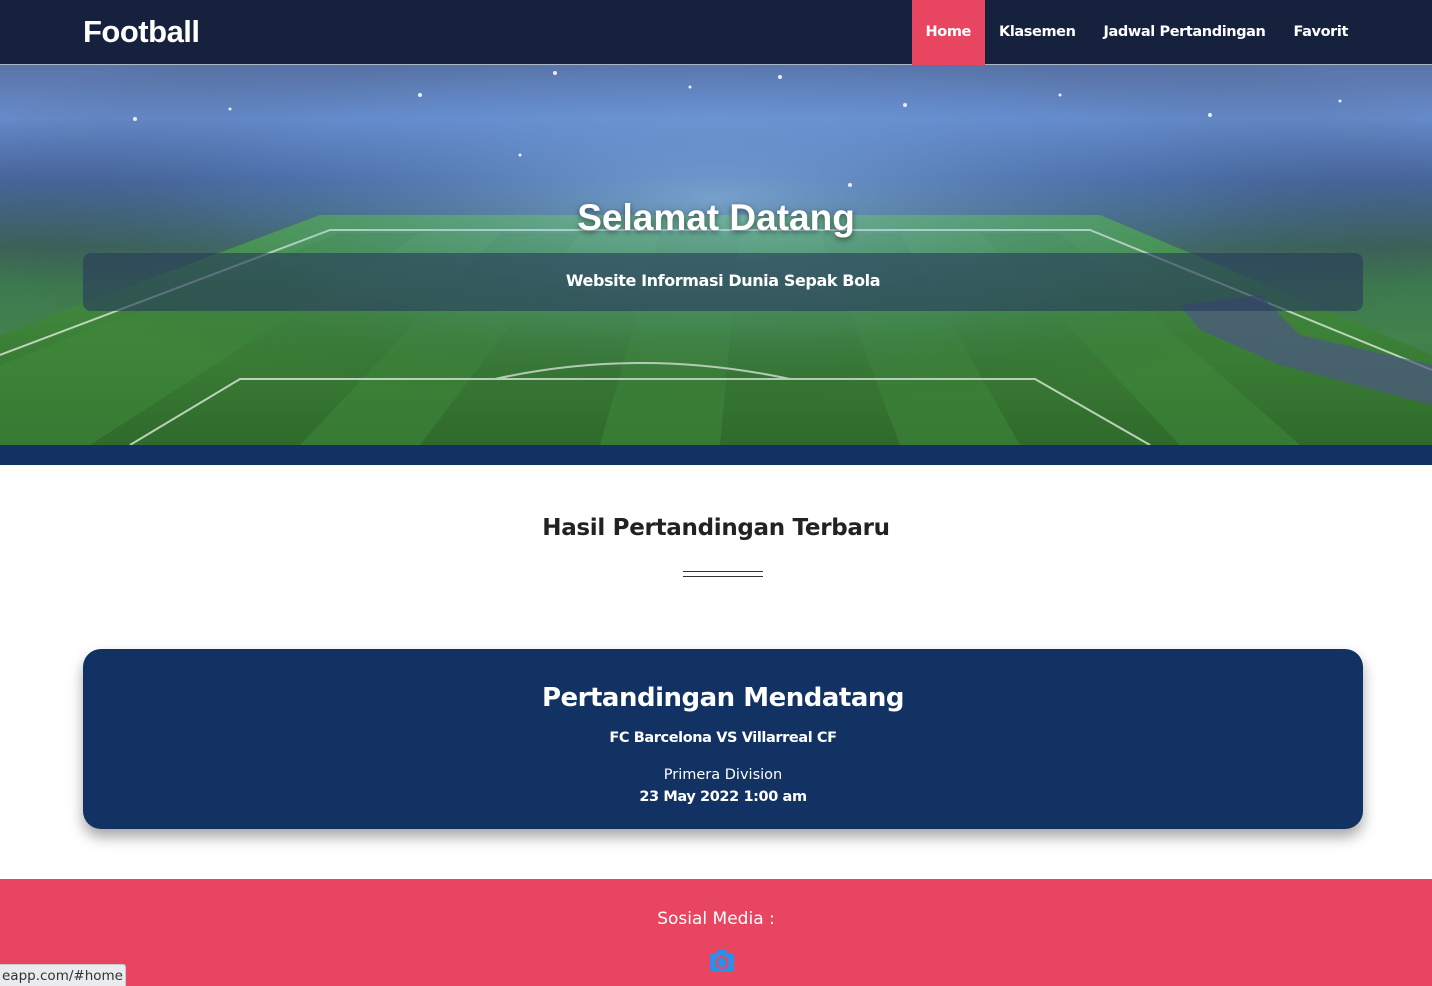 Image resolution: width=1432 pixels, height=986 pixels. I want to click on hero-title: Selamat Datang, so click(716, 217).